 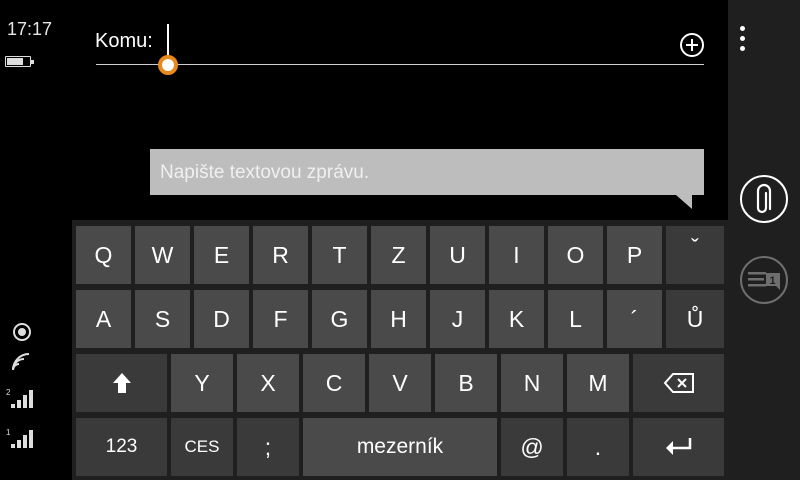 What do you see at coordinates (532, 447) in the screenshot?
I see `at-key: @` at bounding box center [532, 447].